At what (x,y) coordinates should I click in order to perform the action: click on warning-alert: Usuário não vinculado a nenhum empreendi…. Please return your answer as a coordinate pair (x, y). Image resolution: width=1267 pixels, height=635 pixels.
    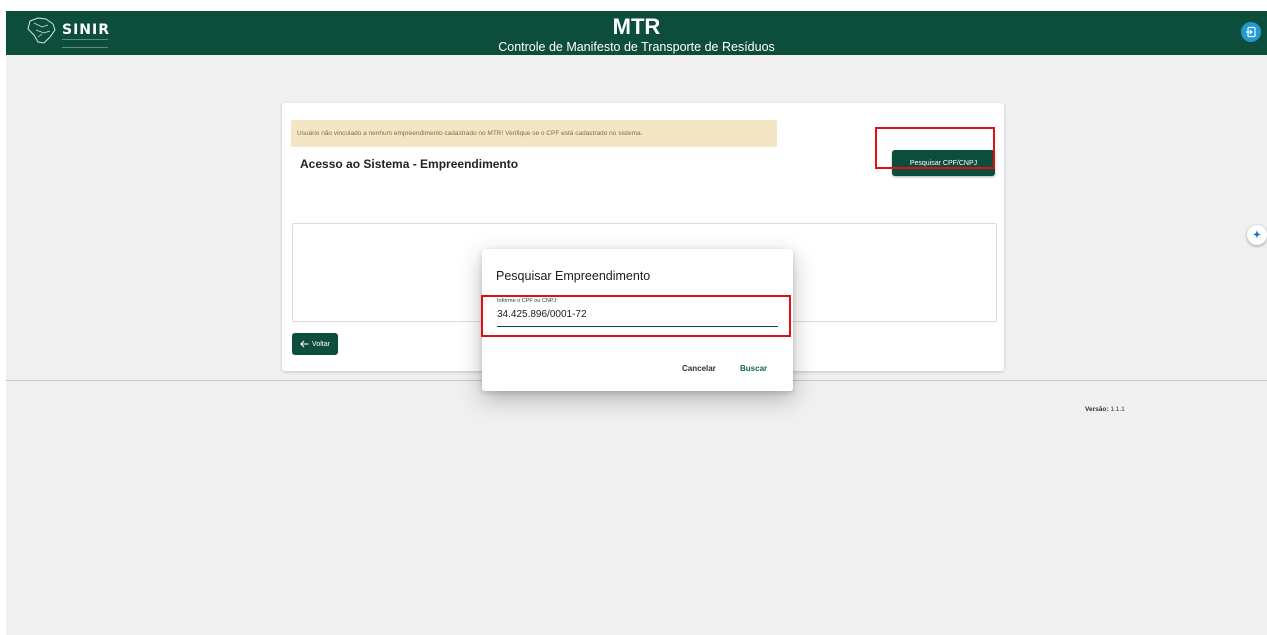
    Looking at the image, I should click on (534, 133).